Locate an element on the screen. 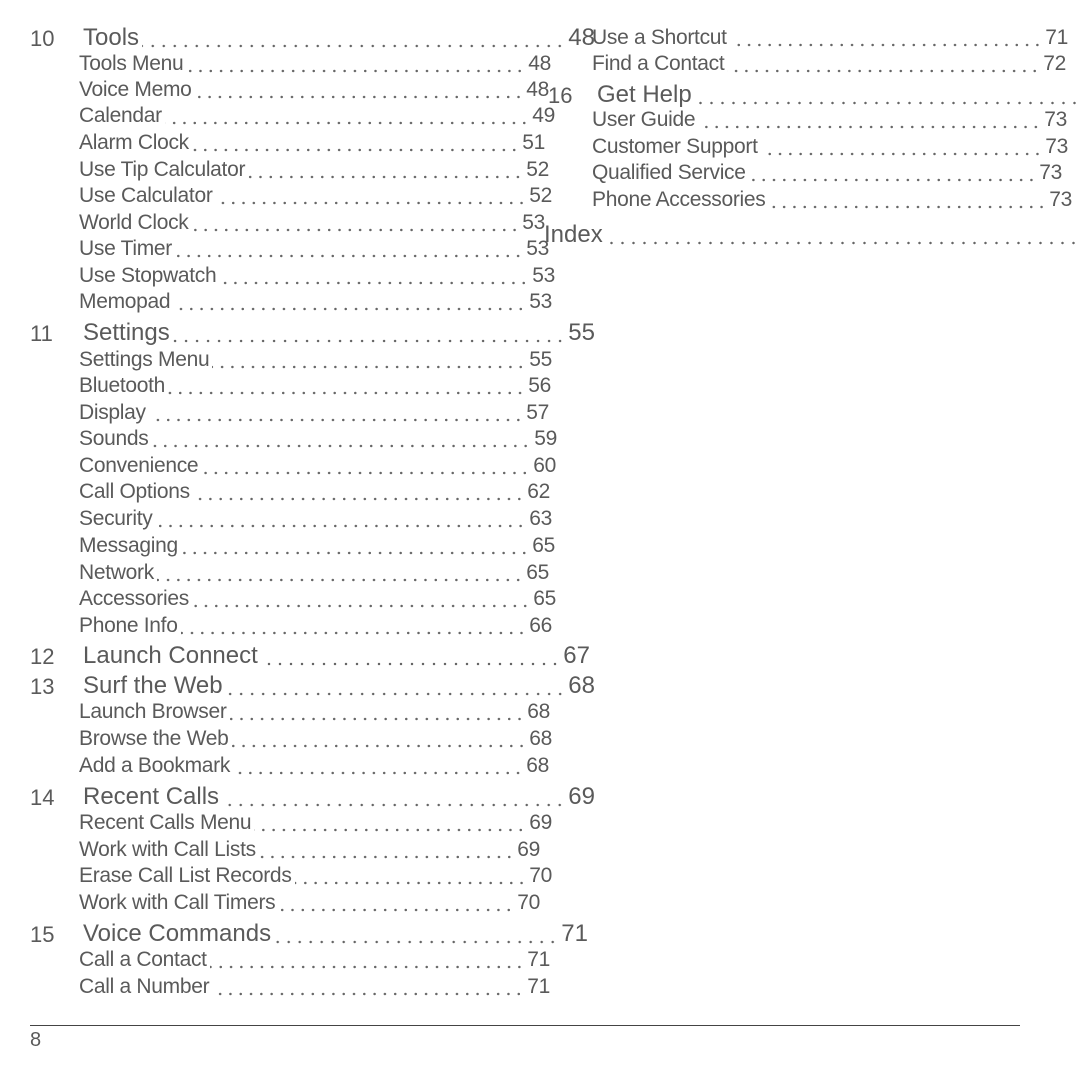 The width and height of the screenshot is (1080, 1080). entry-title: Voice Memo is located at coordinates (135, 89).